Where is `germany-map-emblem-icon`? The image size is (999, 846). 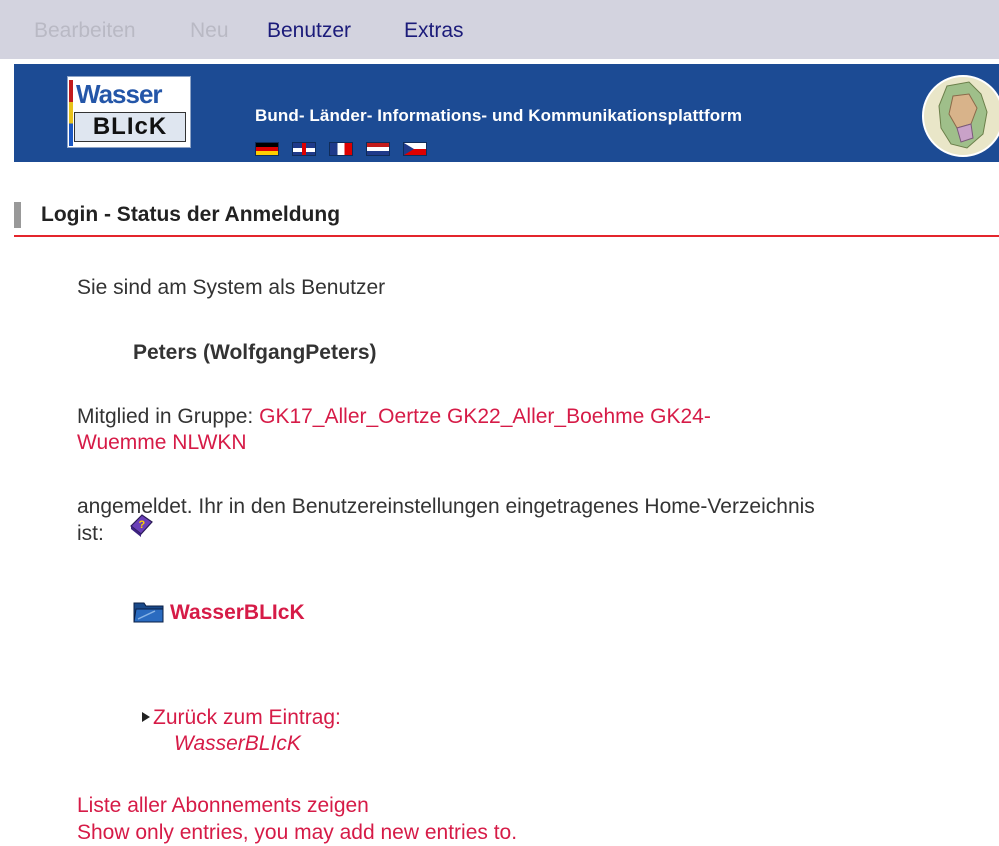 germany-map-emblem-icon is located at coordinates (960, 116).